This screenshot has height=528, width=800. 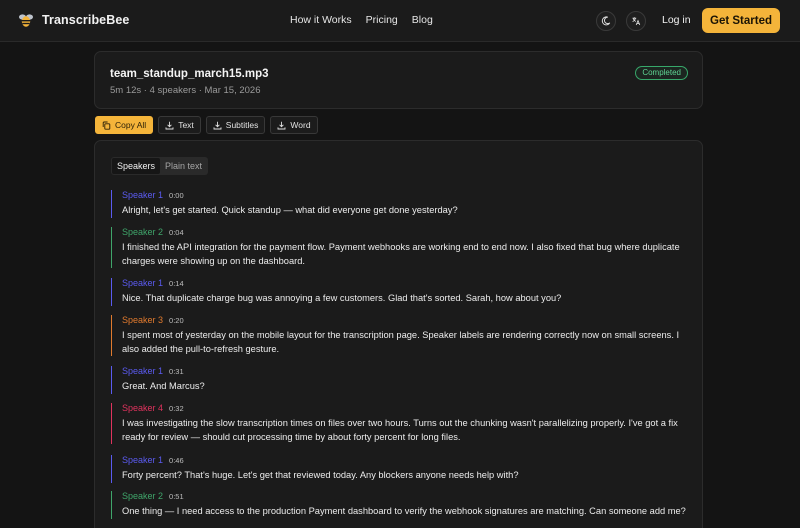 What do you see at coordinates (321, 20) in the screenshot?
I see `nav-link-how-it-works: How it Works` at bounding box center [321, 20].